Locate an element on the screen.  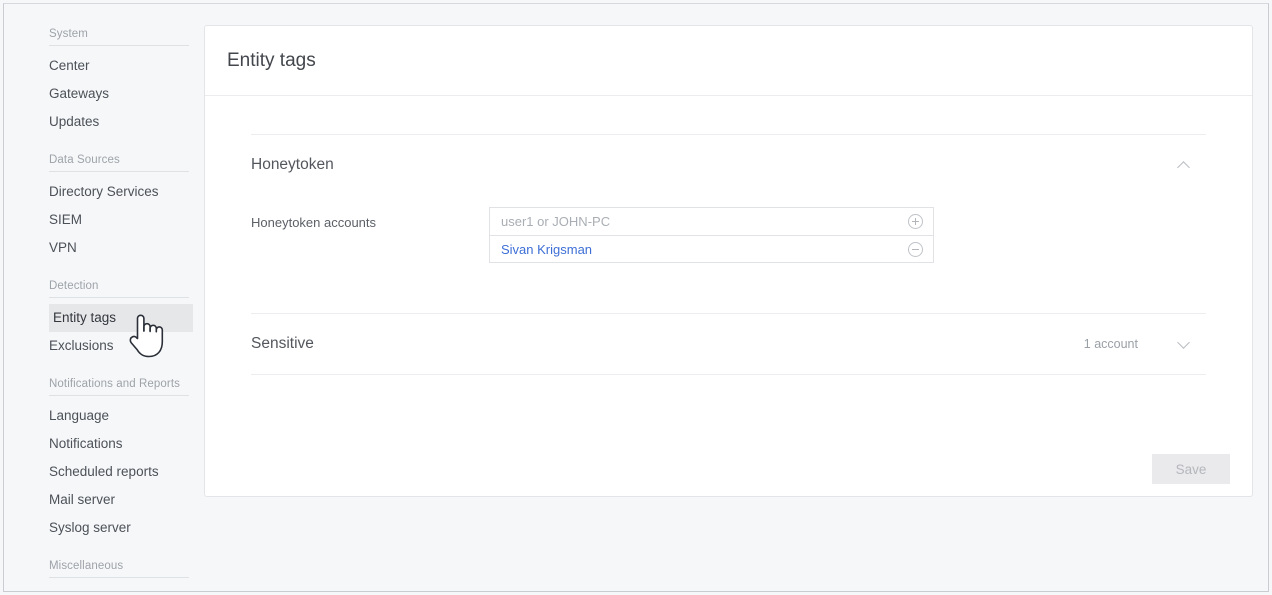
sidebar-item-updates: Updates is located at coordinates (102, 122).